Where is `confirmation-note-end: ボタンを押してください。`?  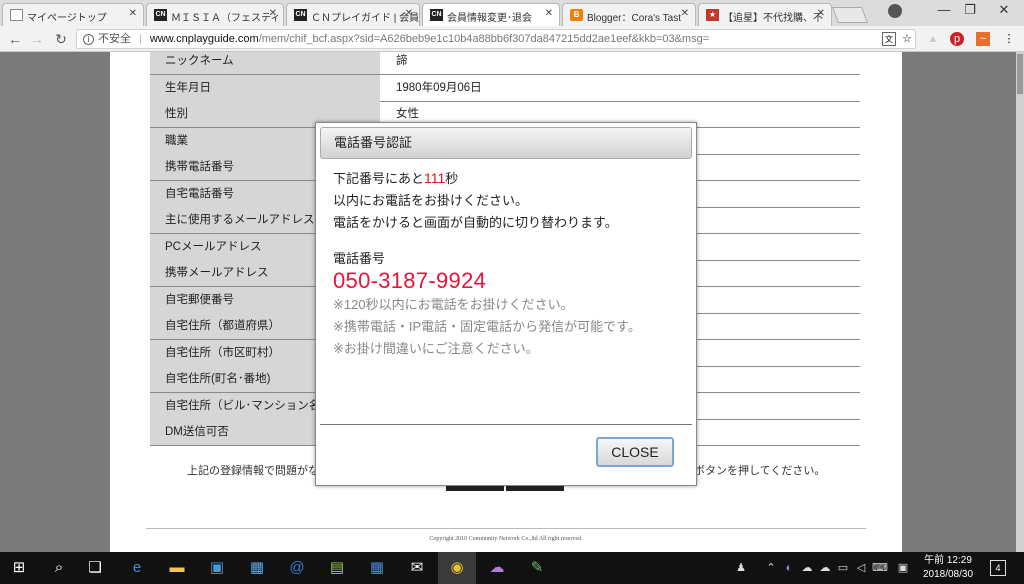 confirmation-note-end: ボタンを押してください。 is located at coordinates (760, 471).